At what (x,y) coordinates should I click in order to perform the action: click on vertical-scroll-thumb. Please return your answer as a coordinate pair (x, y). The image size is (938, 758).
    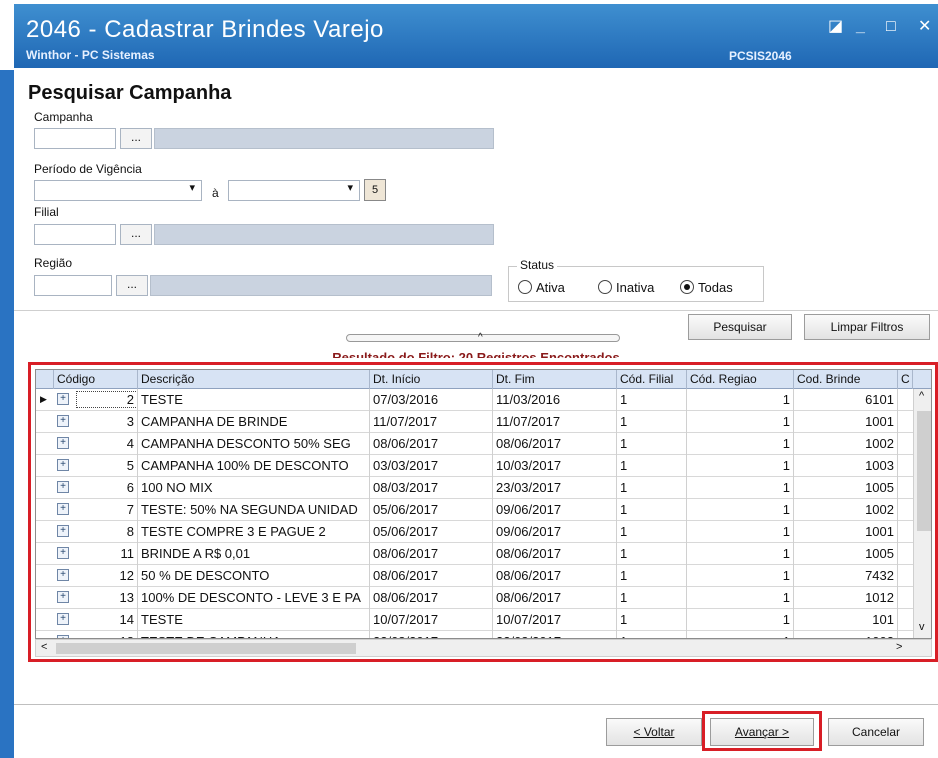
    Looking at the image, I should click on (924, 471).